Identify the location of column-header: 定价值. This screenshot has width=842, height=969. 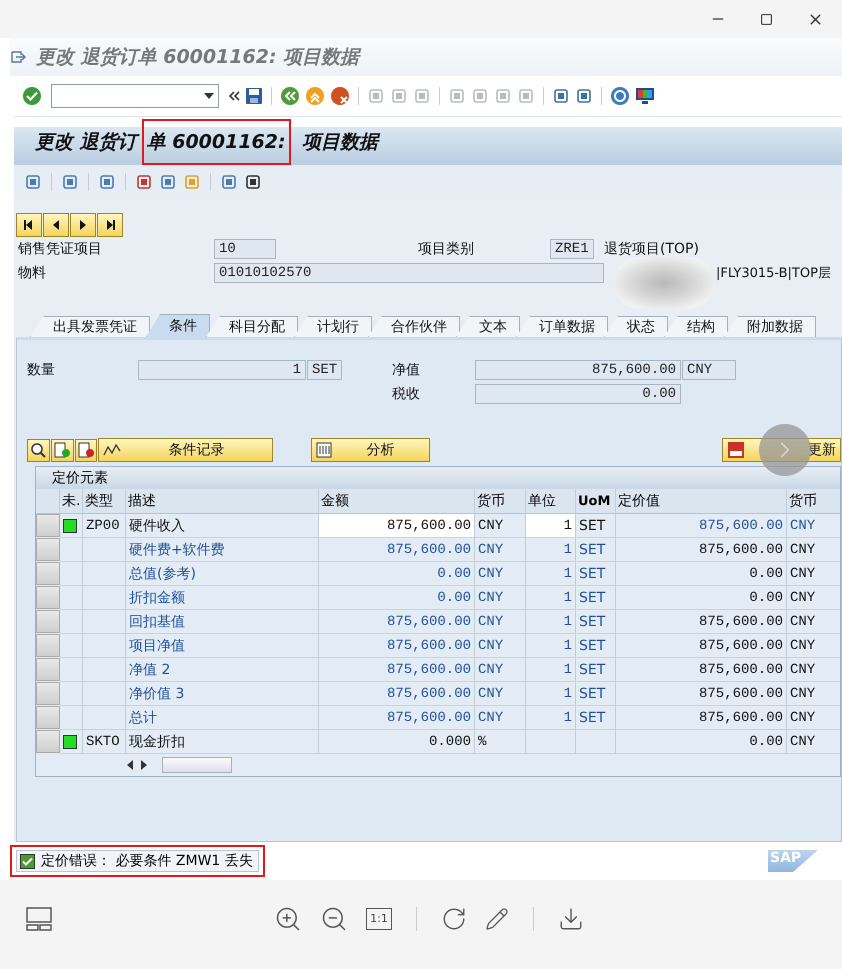
(701, 501).